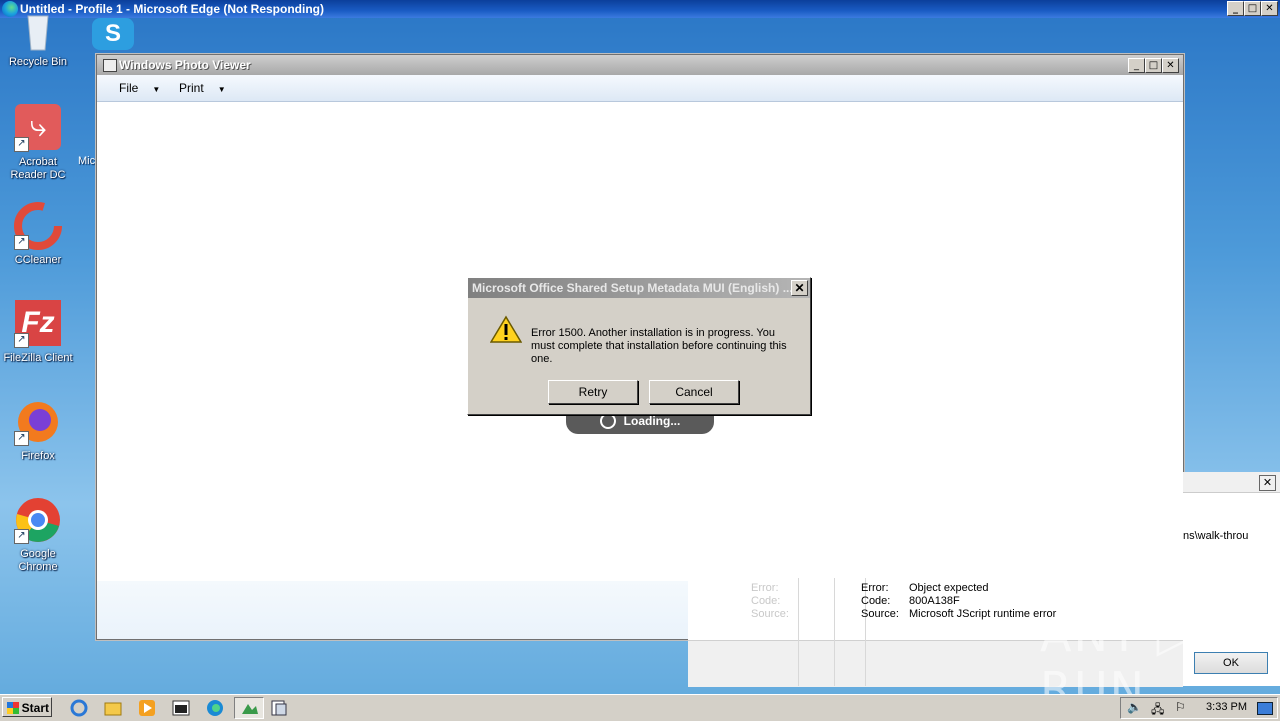 Image resolution: width=1280 pixels, height=721 pixels. What do you see at coordinates (215, 708) in the screenshot?
I see `edge-taskbar-icon` at bounding box center [215, 708].